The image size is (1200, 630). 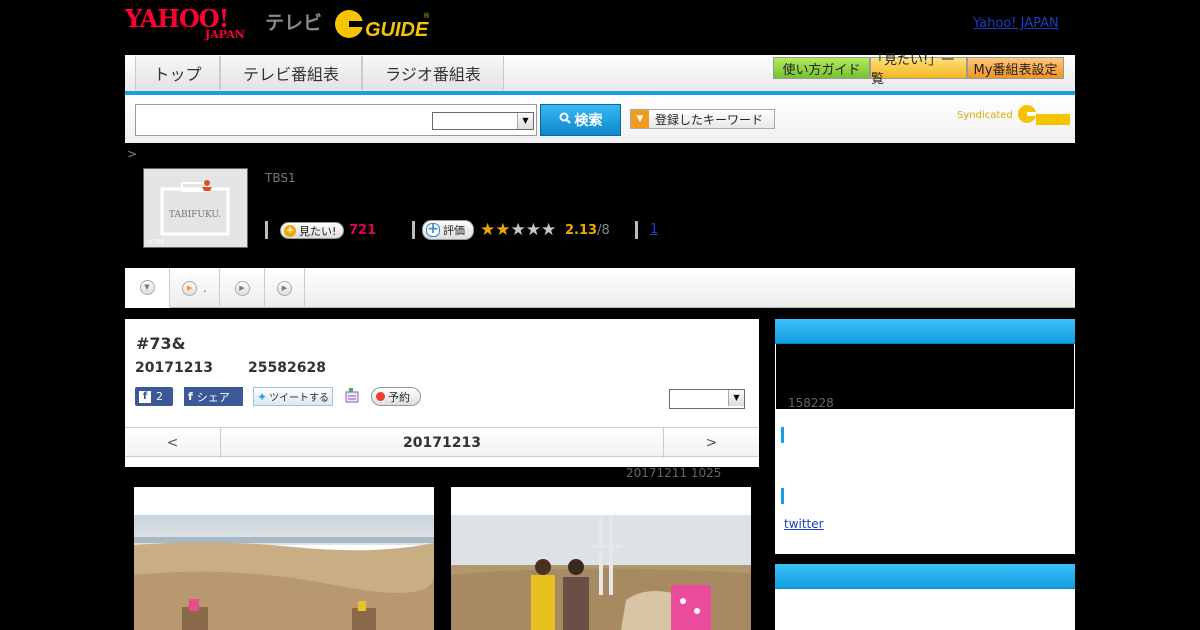 What do you see at coordinates (291, 73) in the screenshot?
I see `nav-tab-tv-schedule: テレビ番組表` at bounding box center [291, 73].